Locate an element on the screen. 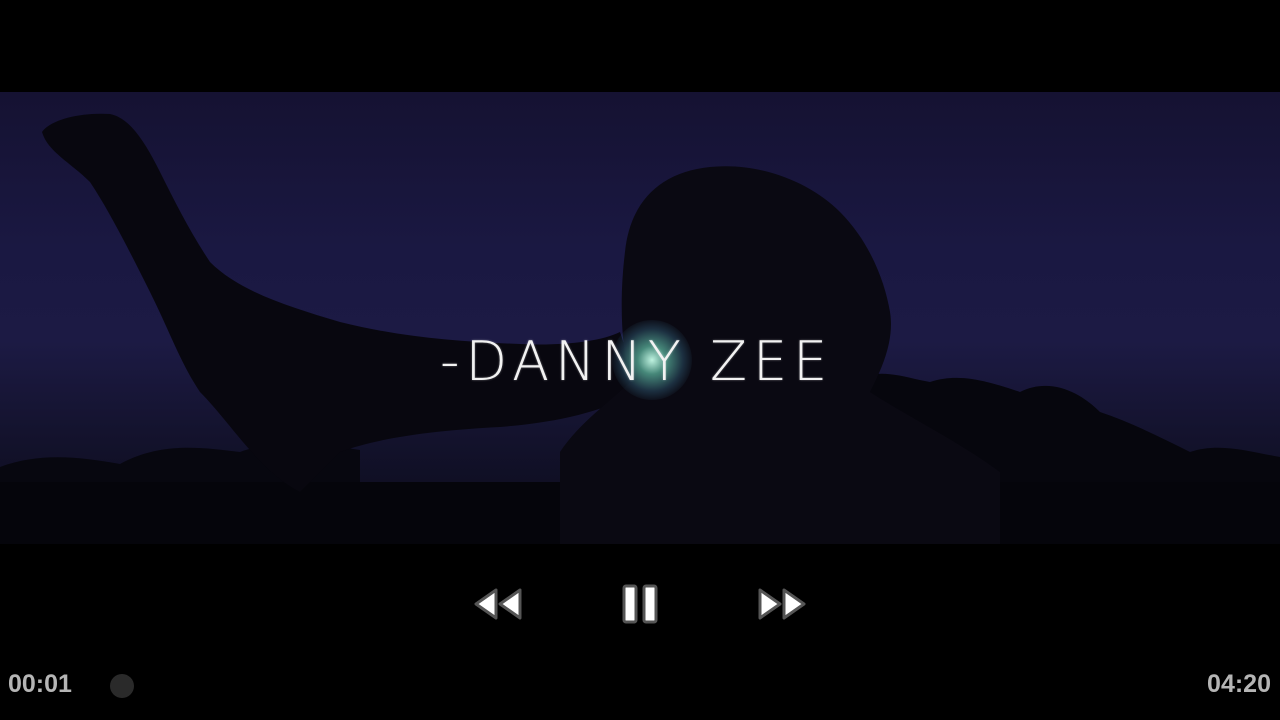  rewind-icon is located at coordinates (498, 604).